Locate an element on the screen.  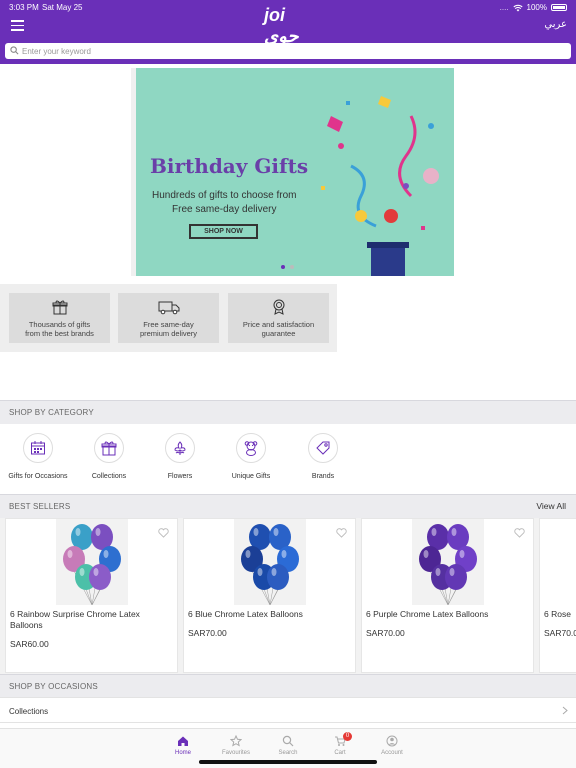
feature-line-1: Free same-day is located at coordinates (168, 324).